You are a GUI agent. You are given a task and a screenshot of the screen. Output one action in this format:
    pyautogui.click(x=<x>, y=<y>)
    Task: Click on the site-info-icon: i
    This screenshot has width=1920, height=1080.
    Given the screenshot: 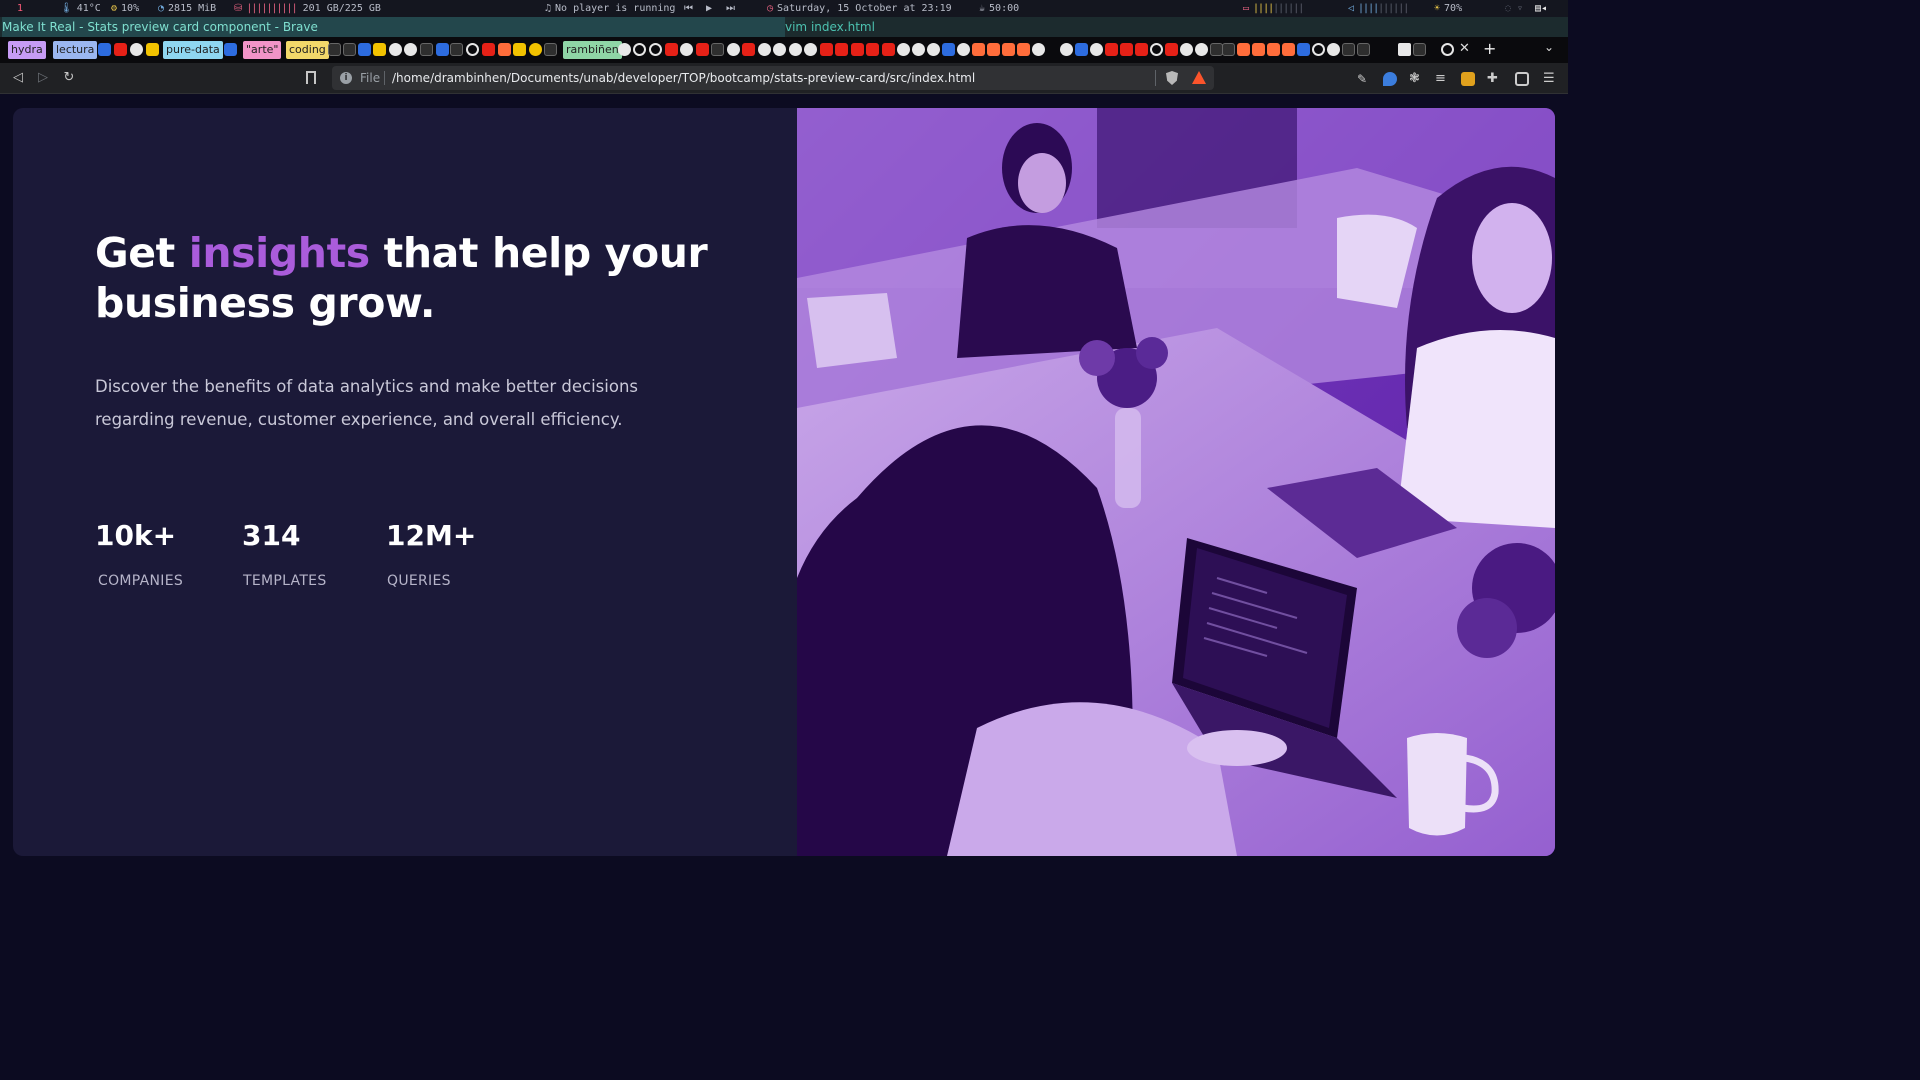 What is the action you would take?
    pyautogui.click(x=346, y=78)
    